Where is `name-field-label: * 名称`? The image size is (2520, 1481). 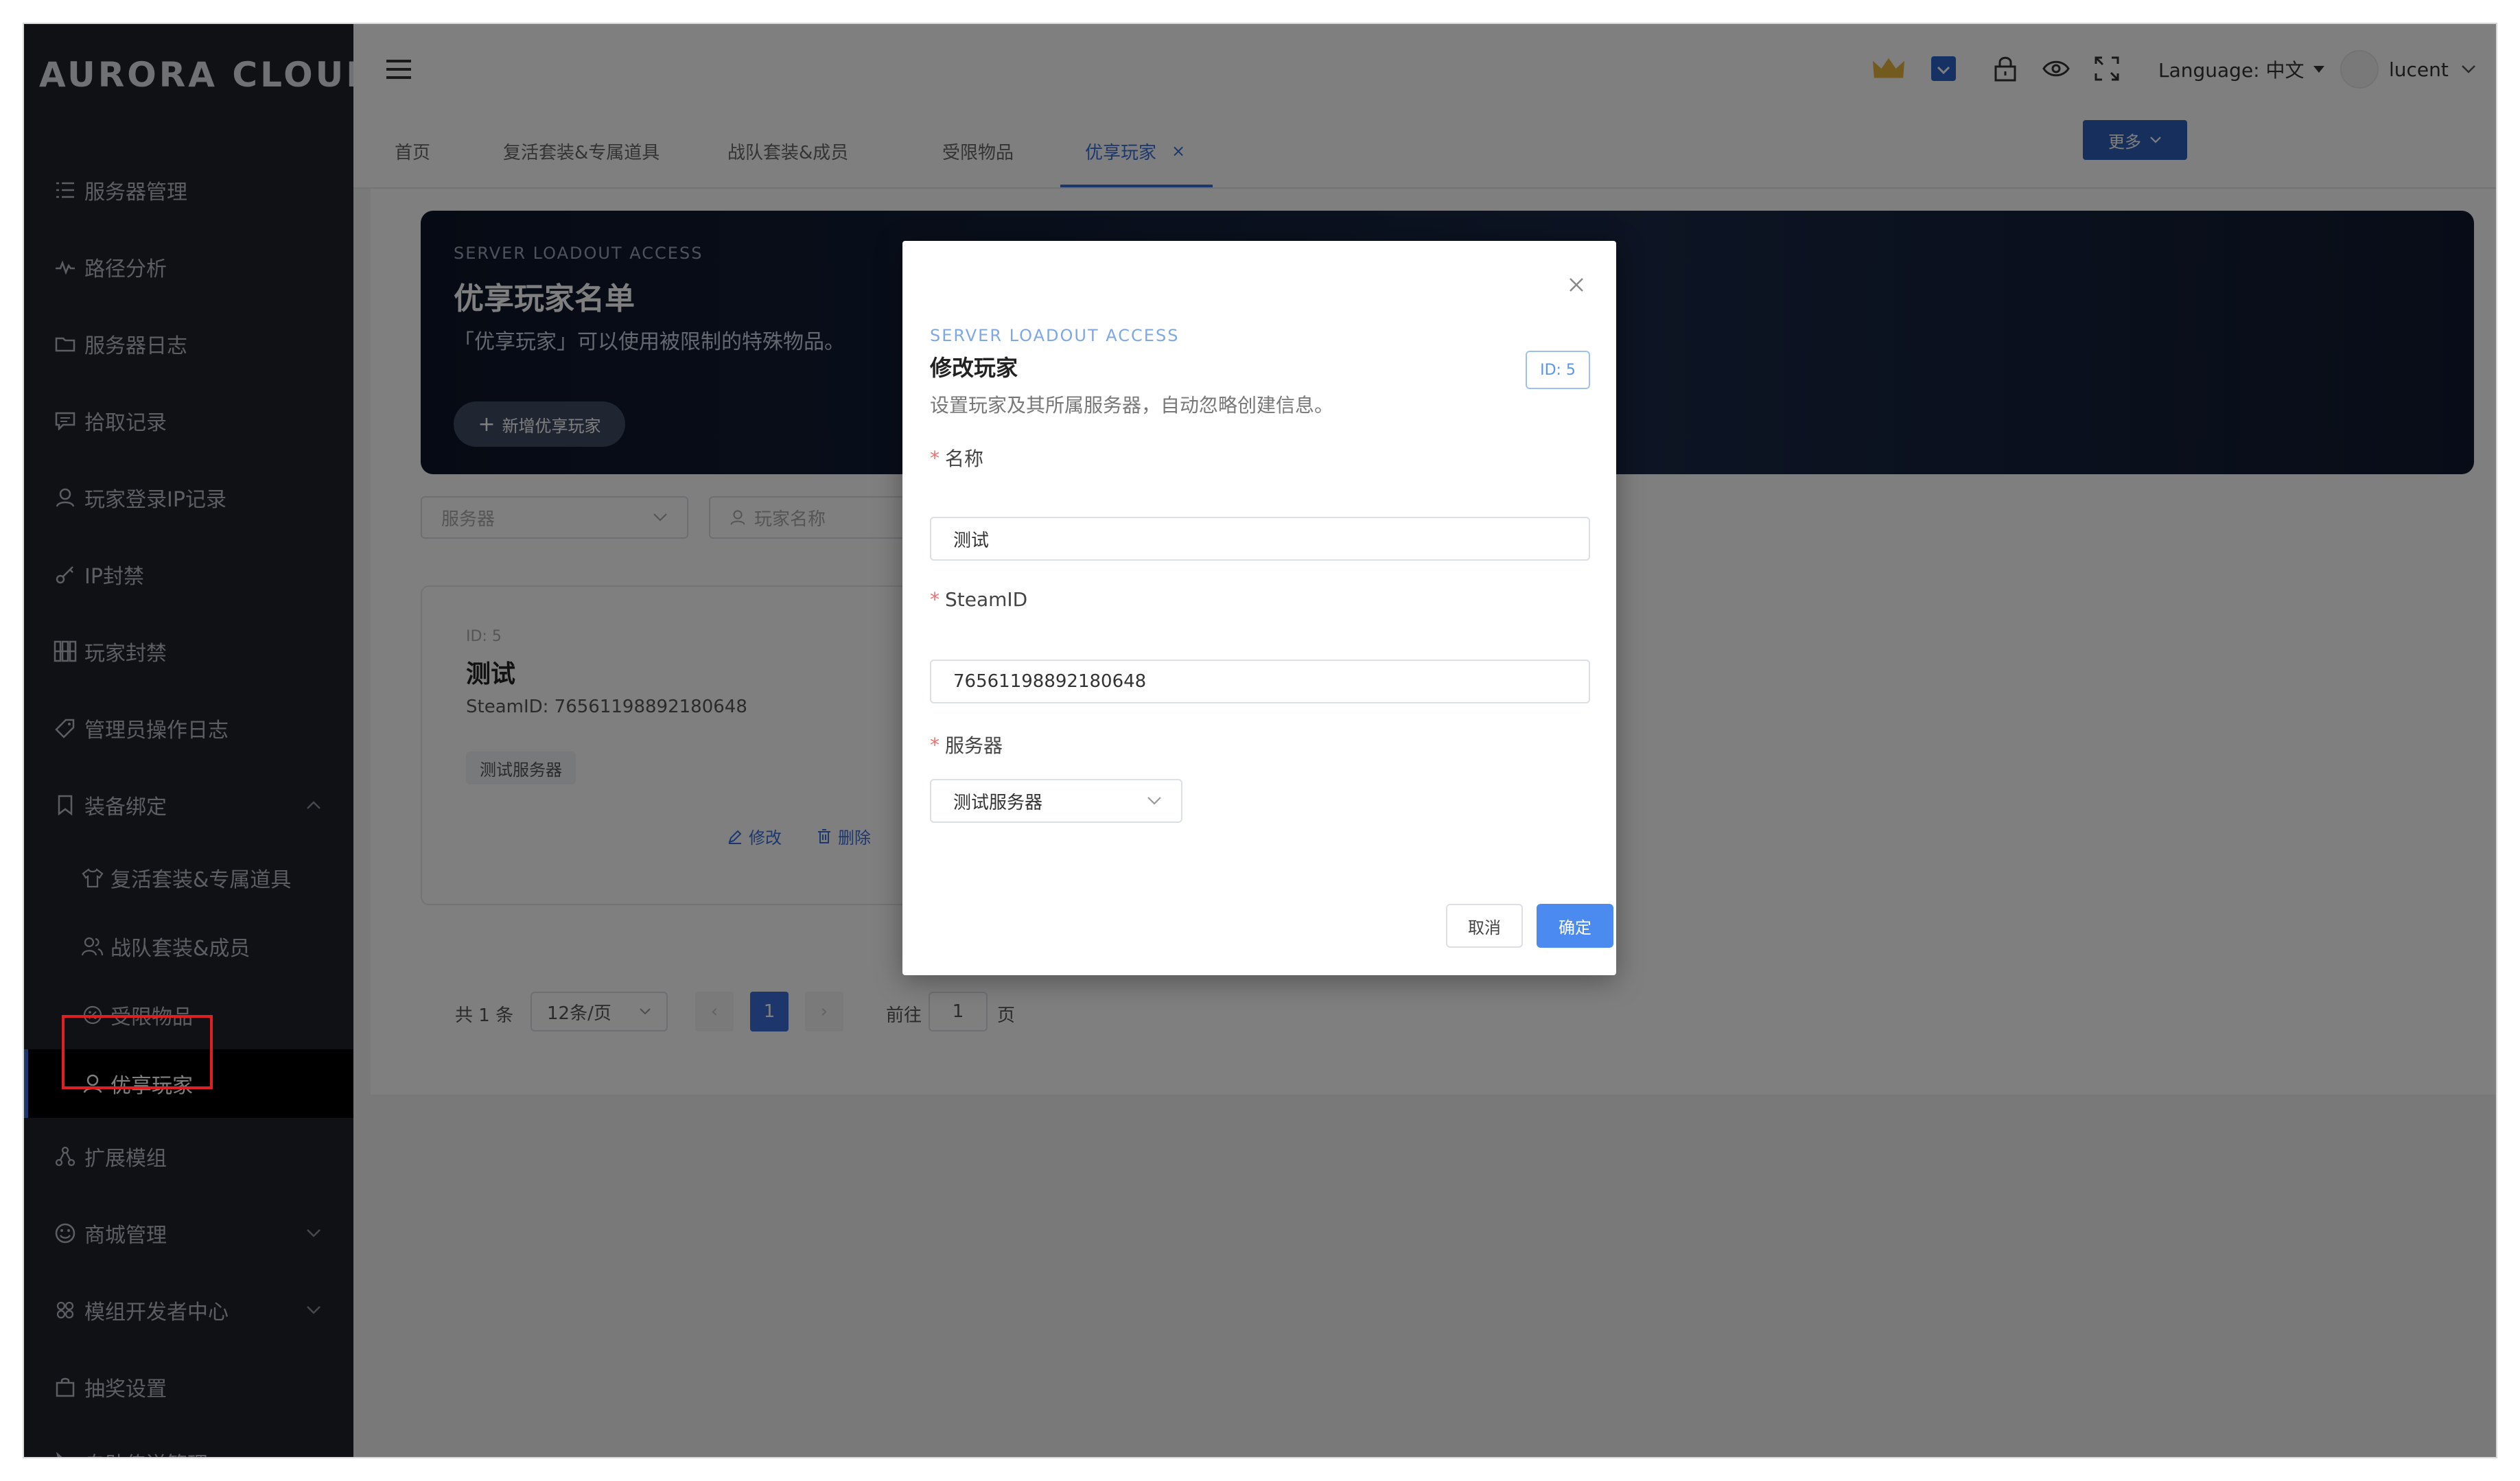
name-field-label: * 名称 is located at coordinates (956, 457).